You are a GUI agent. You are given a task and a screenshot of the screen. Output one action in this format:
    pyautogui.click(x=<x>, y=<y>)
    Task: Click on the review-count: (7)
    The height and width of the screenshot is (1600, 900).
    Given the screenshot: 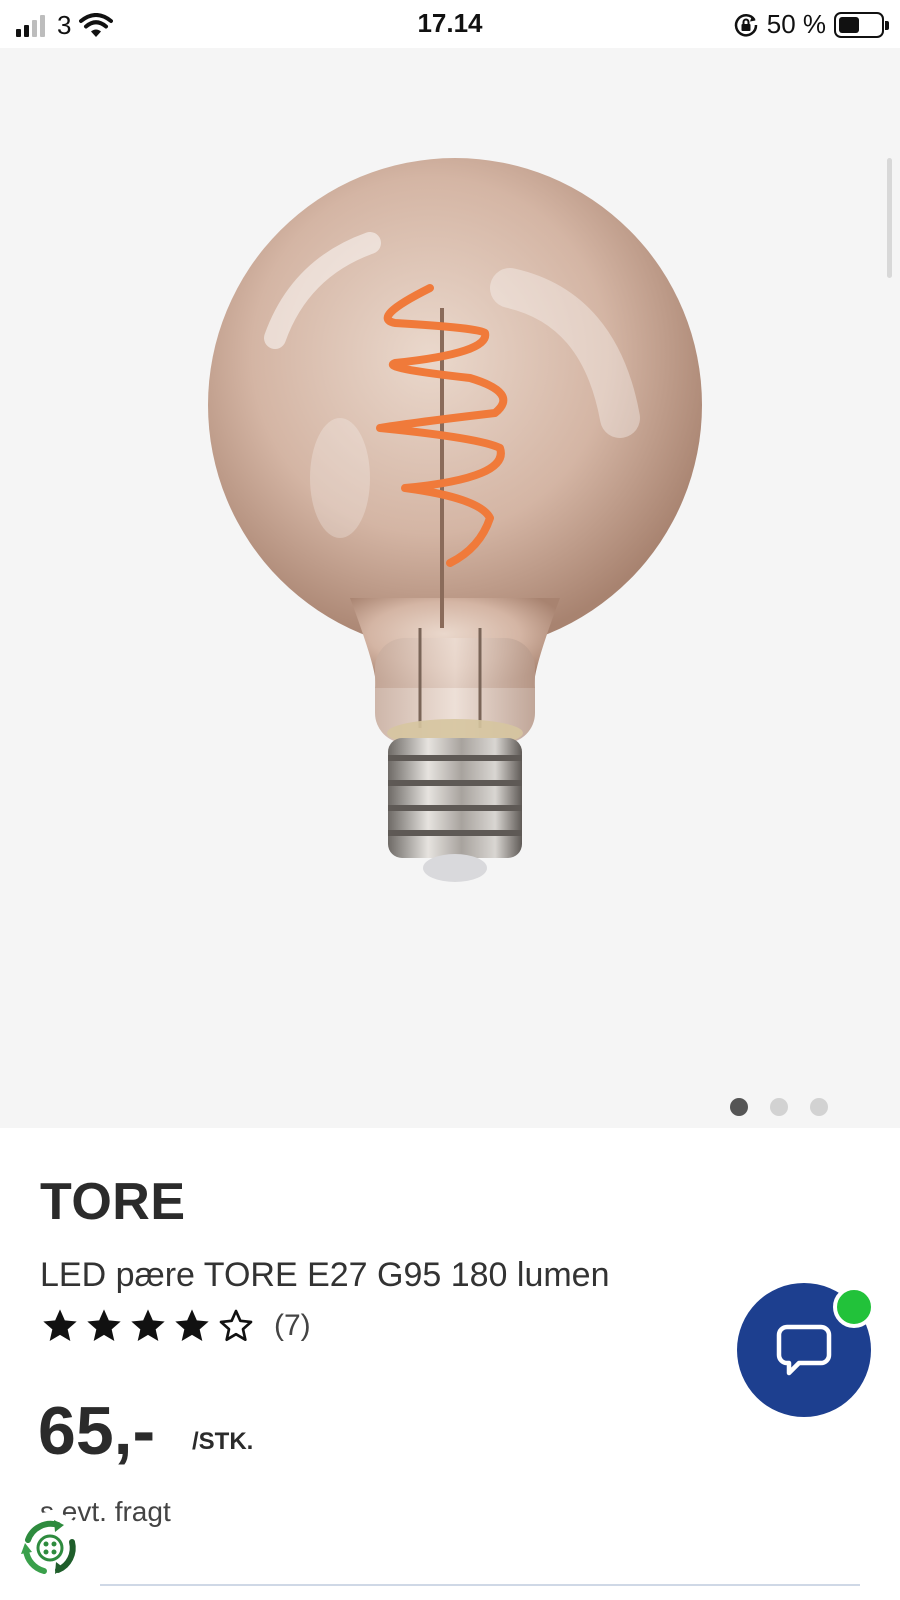 What is the action you would take?
    pyautogui.click(x=292, y=1326)
    